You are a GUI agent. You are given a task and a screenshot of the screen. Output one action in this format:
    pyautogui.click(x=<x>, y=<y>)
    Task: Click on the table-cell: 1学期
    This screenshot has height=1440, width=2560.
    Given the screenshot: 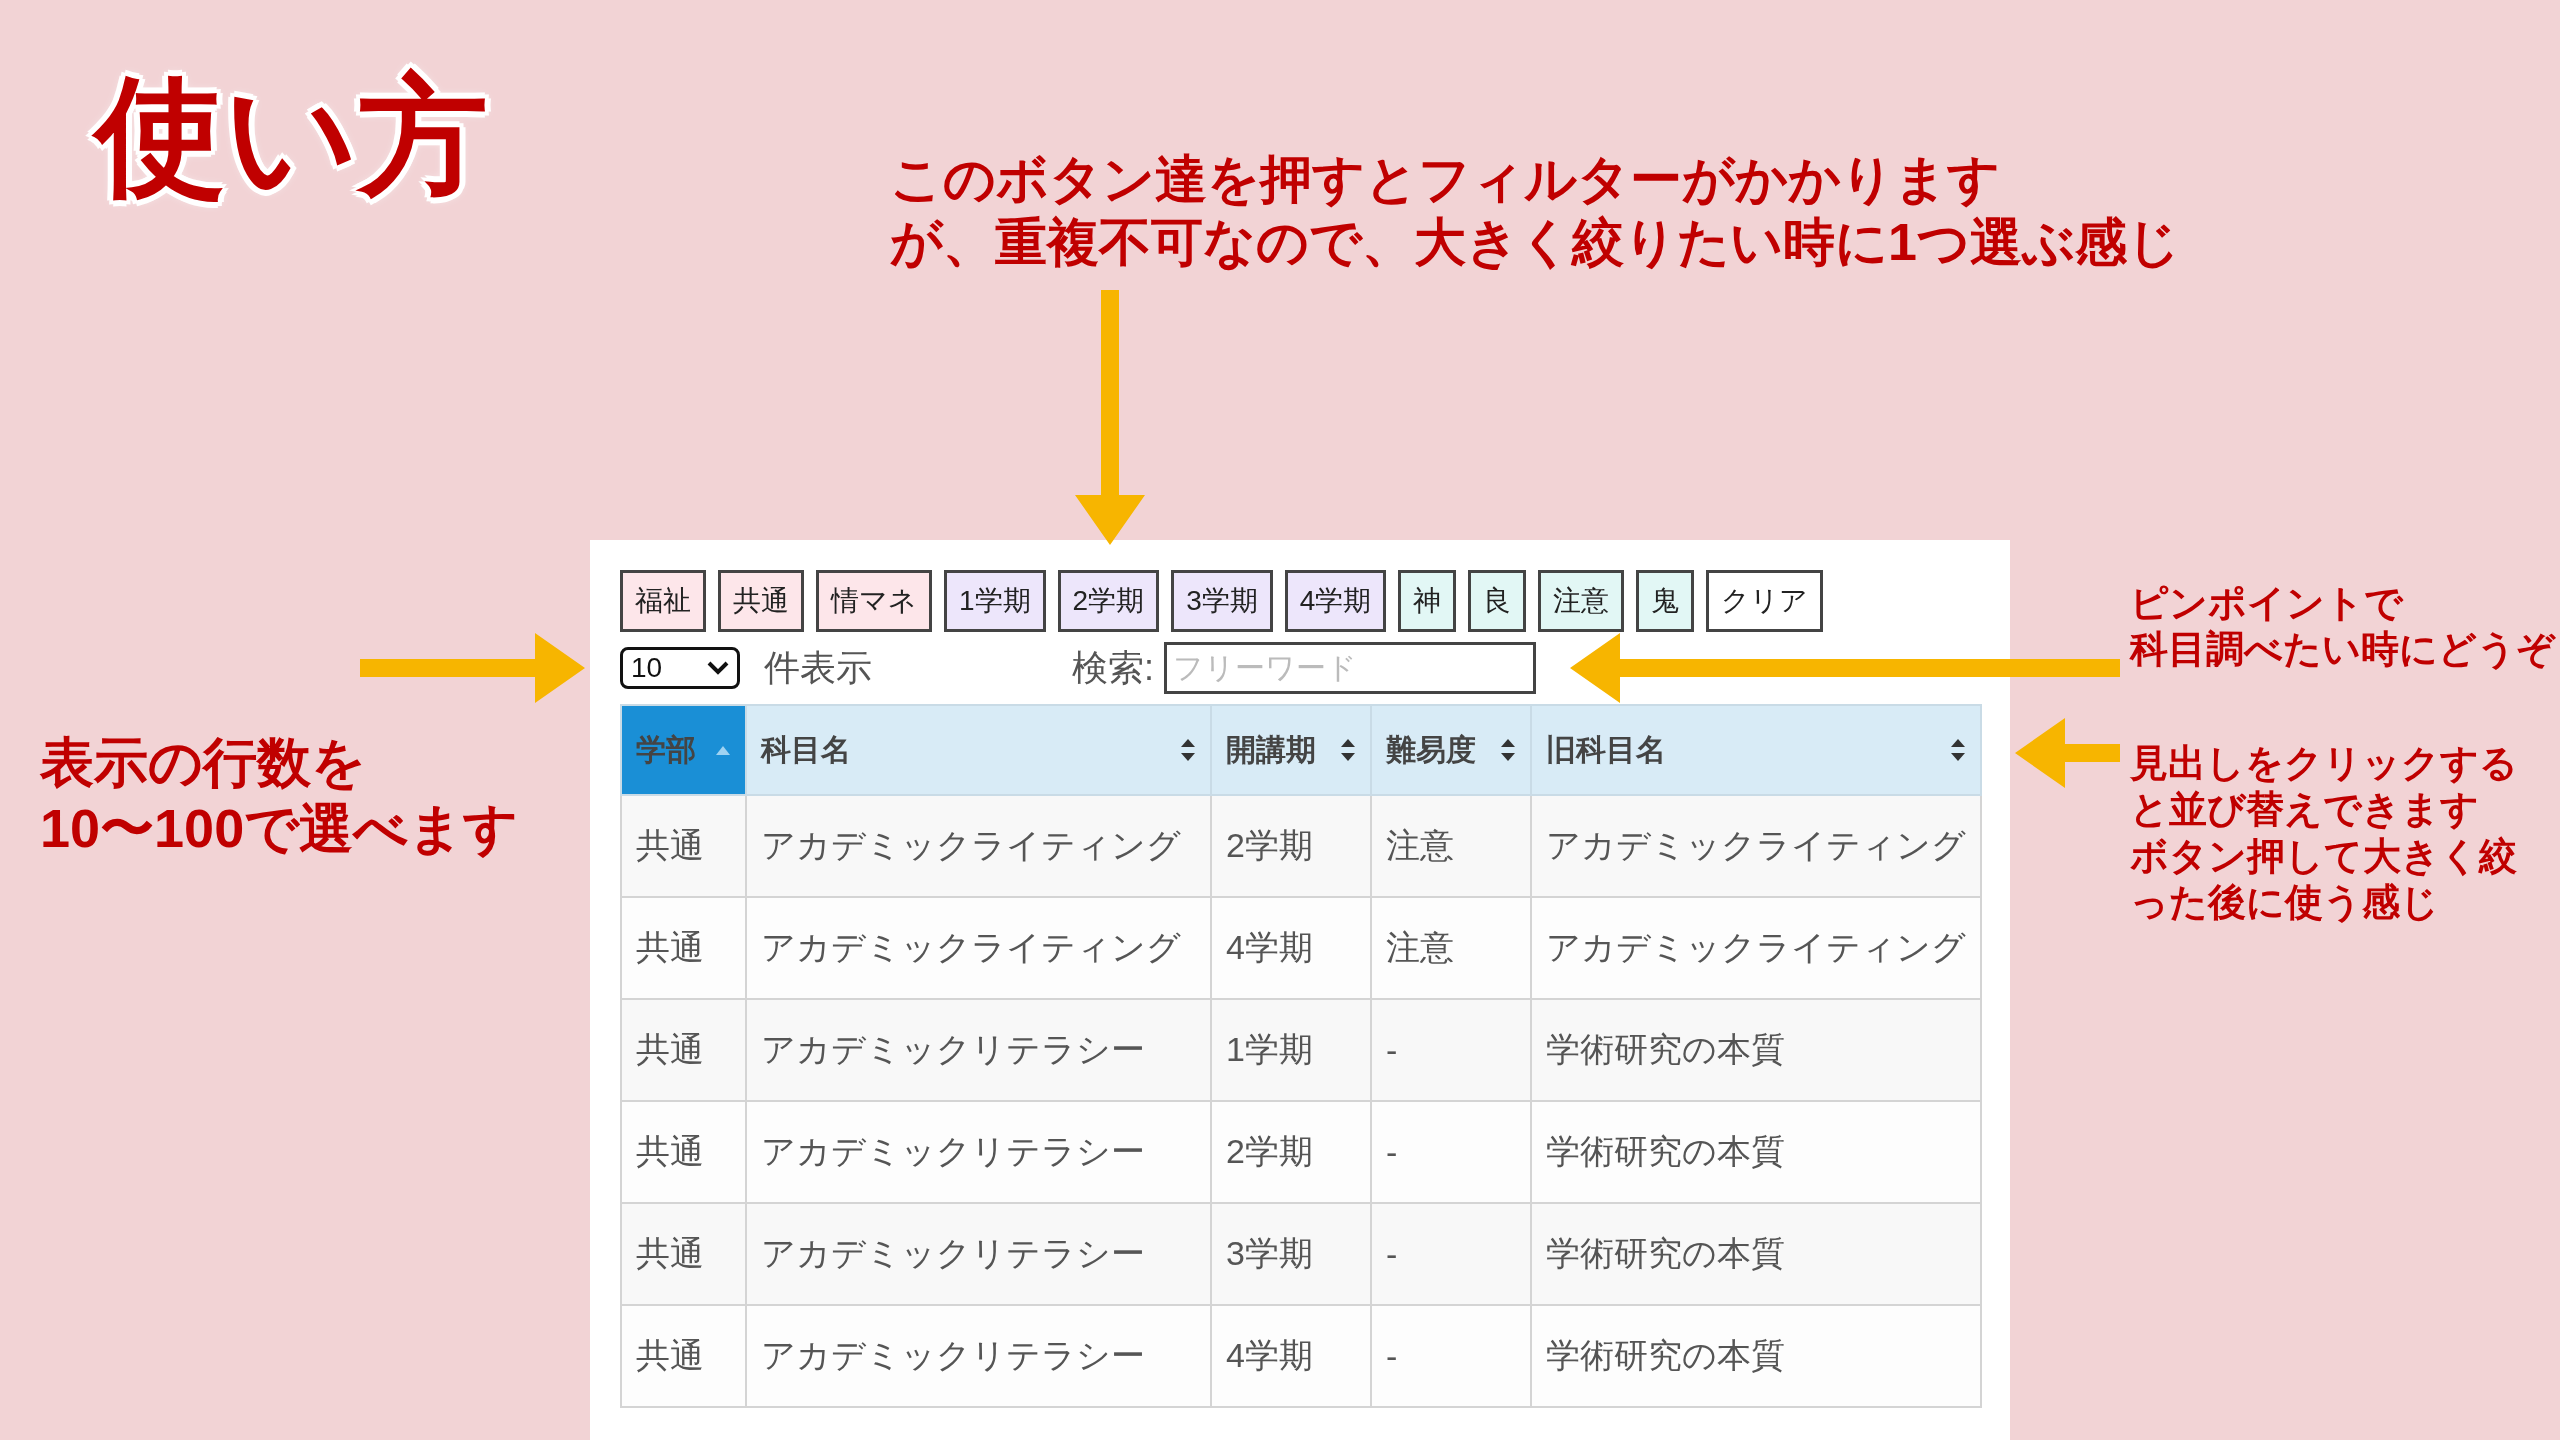 What is the action you would take?
    pyautogui.click(x=1291, y=1050)
    